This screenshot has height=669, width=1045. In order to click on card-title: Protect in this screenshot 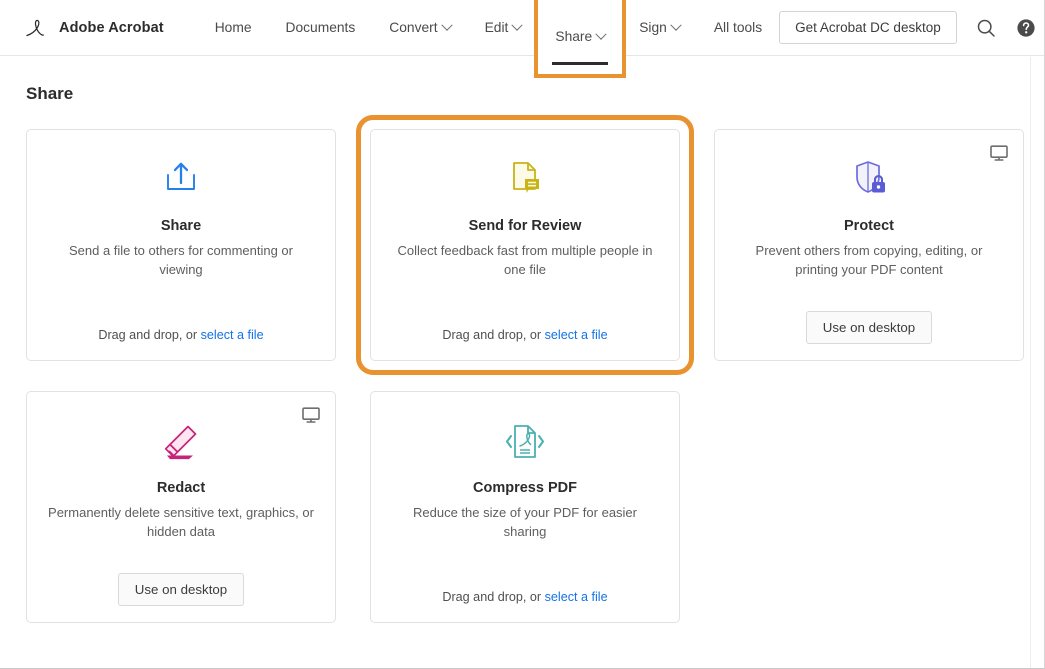, I will do `click(869, 226)`.